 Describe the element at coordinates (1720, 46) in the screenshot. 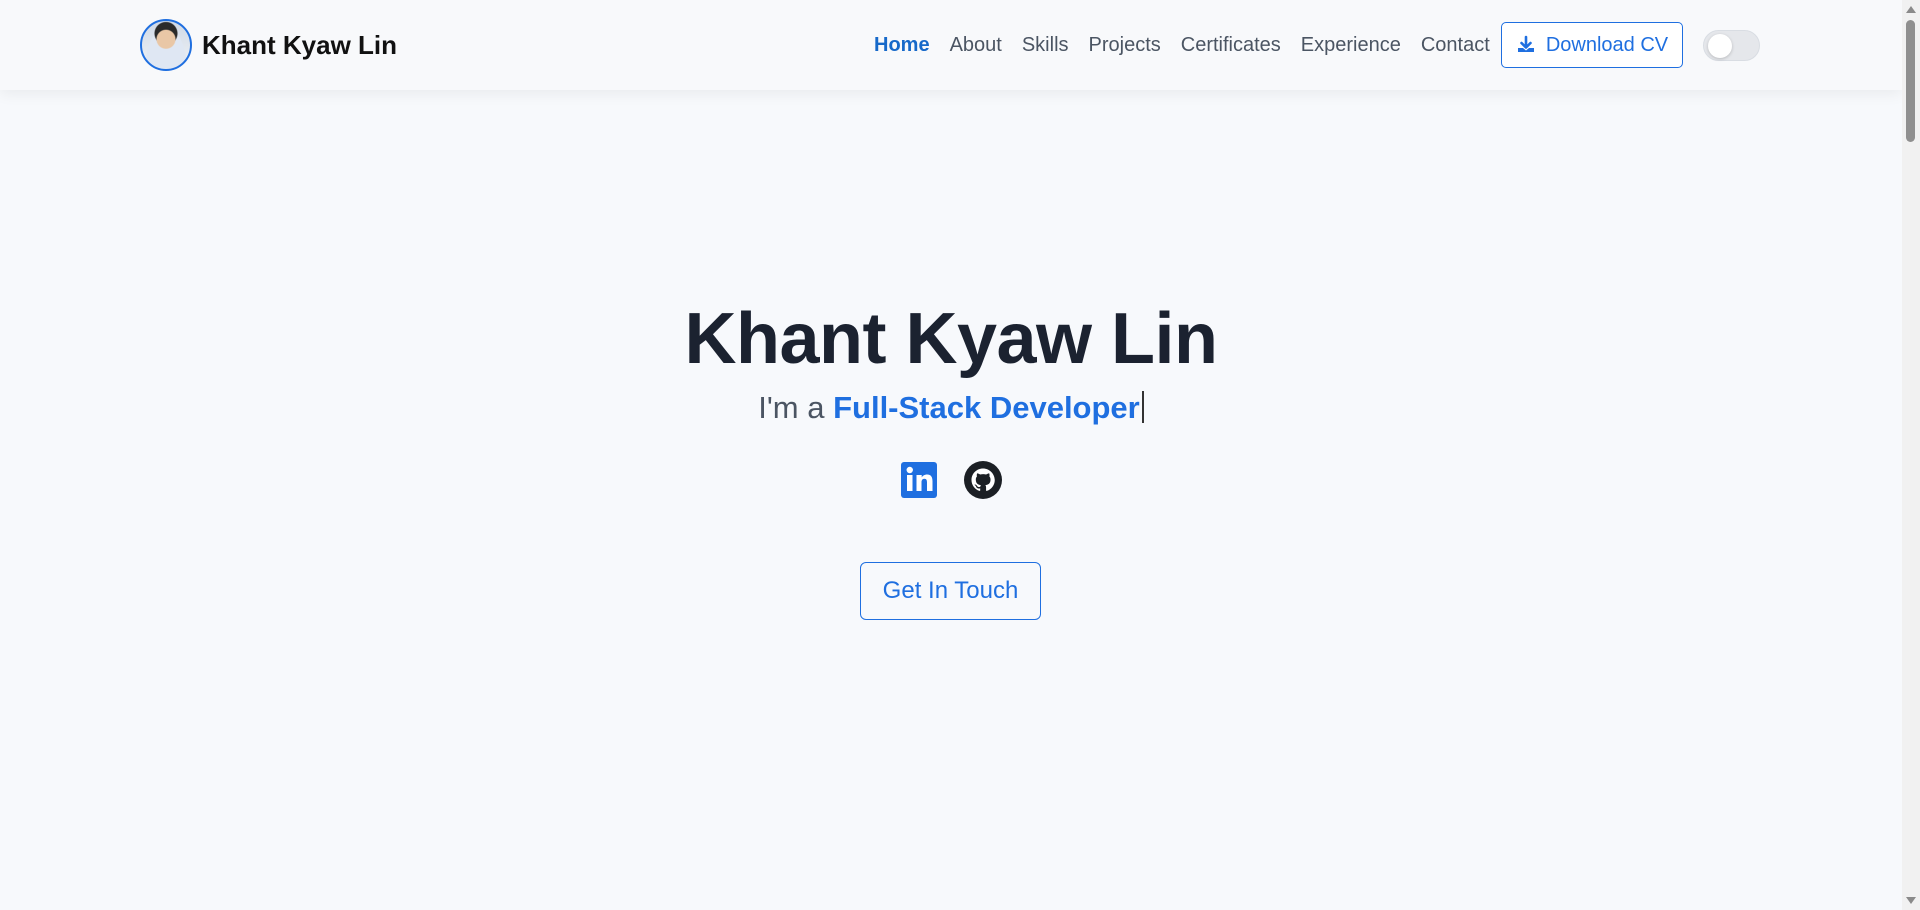

I see `toggle-knob` at that location.